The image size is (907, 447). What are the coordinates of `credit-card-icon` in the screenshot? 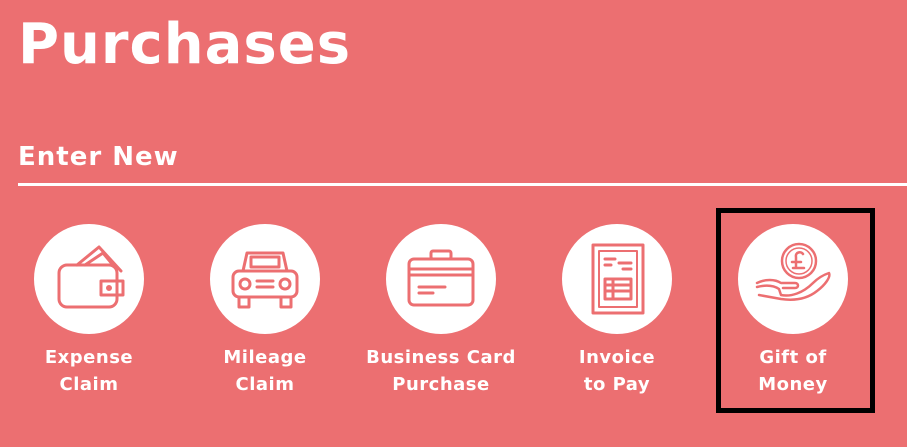 It's located at (441, 278).